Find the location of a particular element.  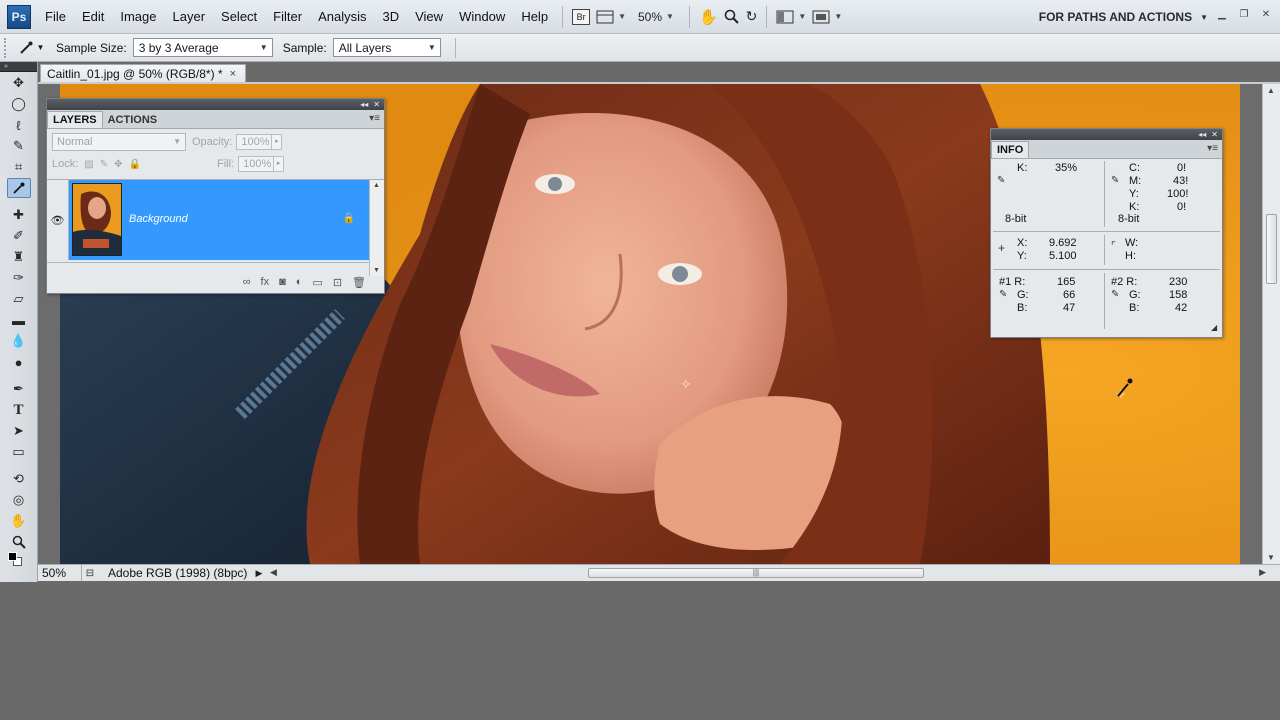

fill-slider-arrow: ▸ is located at coordinates (279, 164).